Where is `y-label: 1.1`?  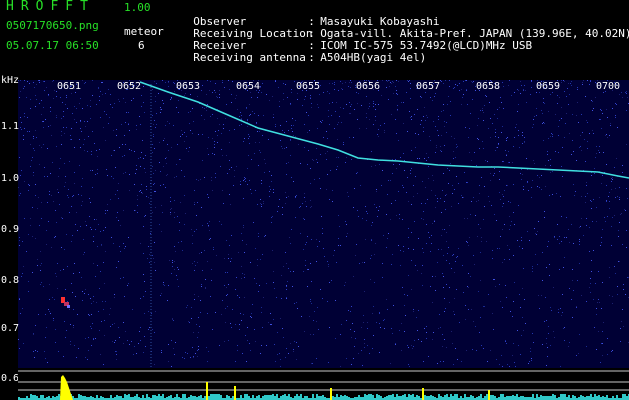
y-label: 1.1 is located at coordinates (10, 126).